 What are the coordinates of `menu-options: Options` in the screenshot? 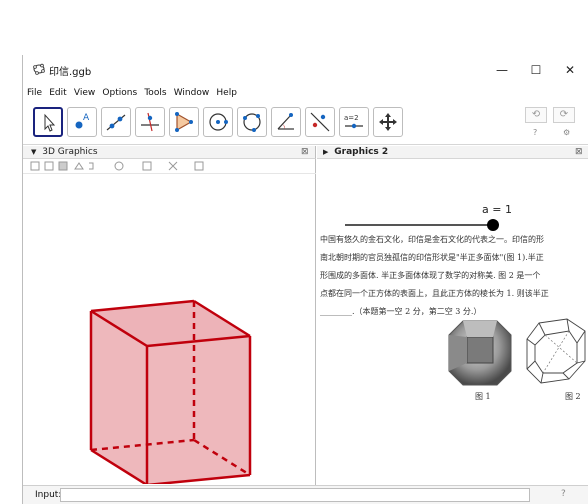 It's located at (119, 93).